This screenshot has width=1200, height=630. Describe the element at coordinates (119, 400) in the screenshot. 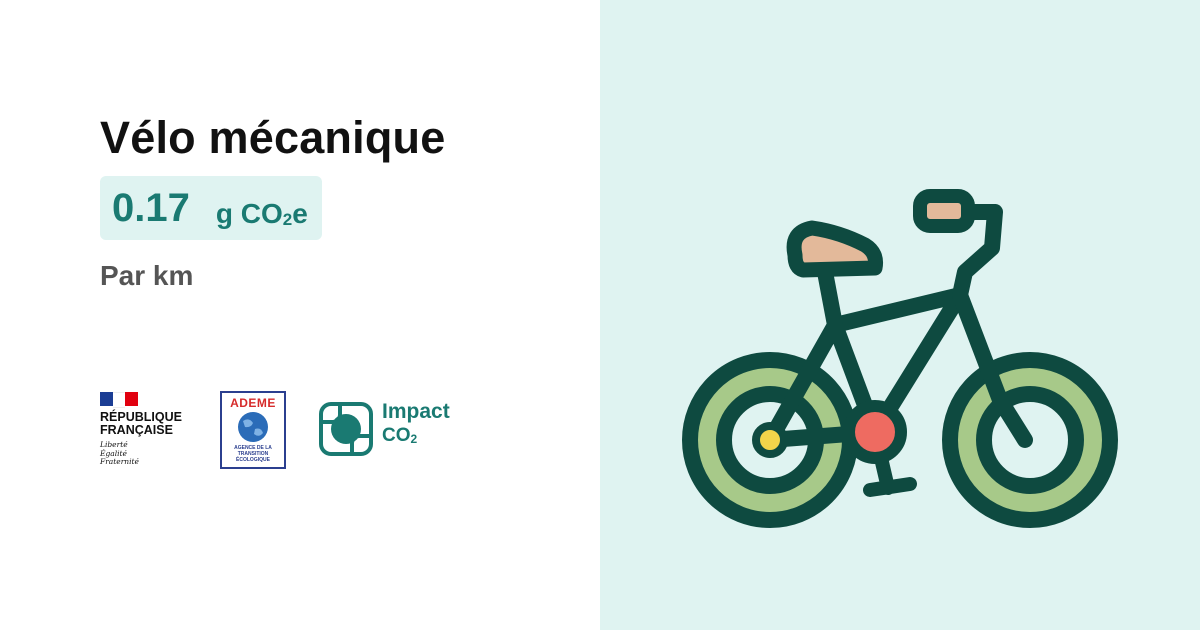

I see `french-flag-icon` at that location.